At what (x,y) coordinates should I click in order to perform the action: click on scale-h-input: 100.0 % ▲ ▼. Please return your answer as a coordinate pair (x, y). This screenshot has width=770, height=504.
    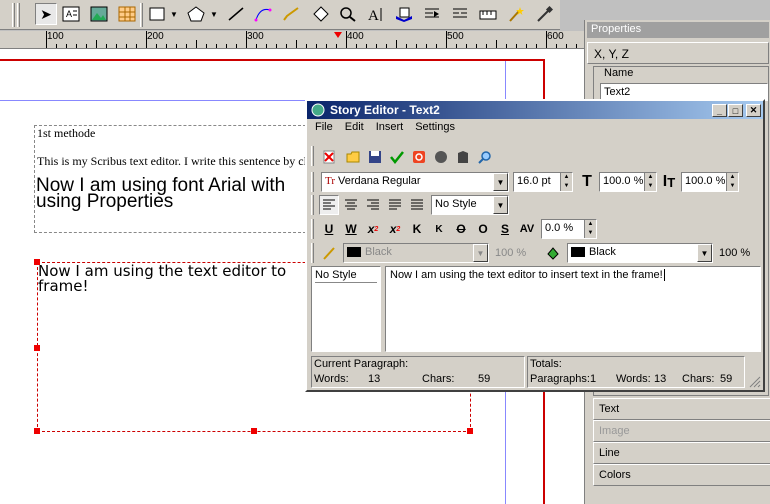
    Looking at the image, I should click on (628, 182).